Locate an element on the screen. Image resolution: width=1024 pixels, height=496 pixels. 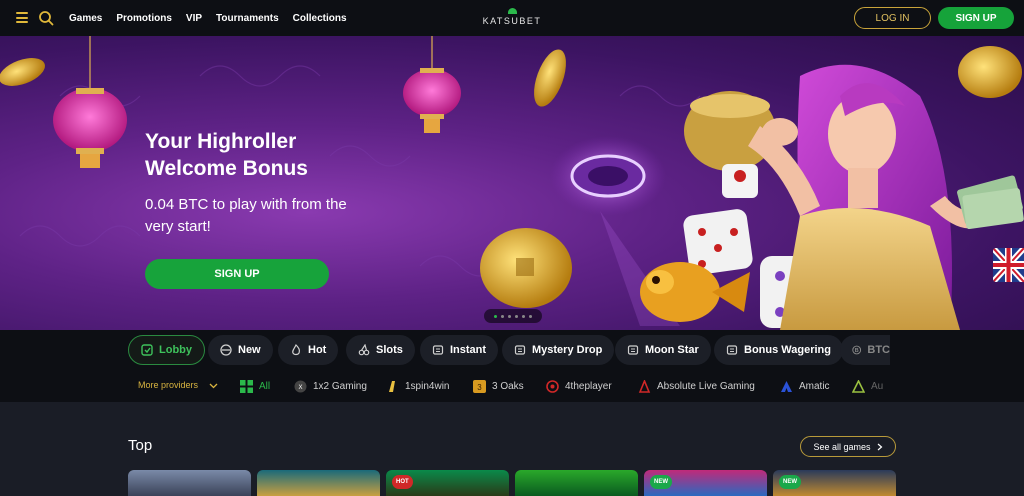
provider-3-oaks: 3 3 Oaks is located at coordinates (498, 386).